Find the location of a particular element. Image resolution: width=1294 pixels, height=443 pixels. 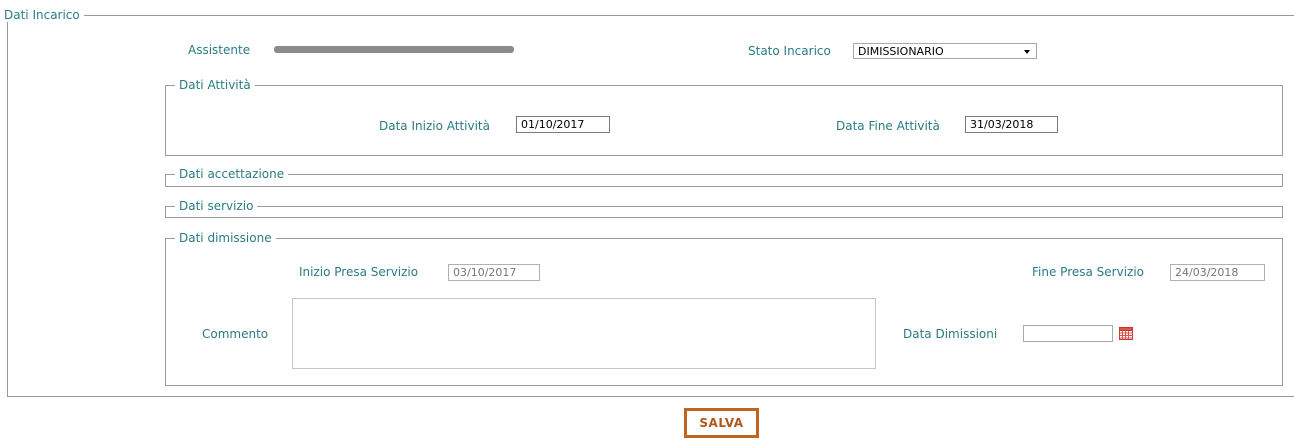

legend-dati-accettazione: Dati accettazione is located at coordinates (232, 174).